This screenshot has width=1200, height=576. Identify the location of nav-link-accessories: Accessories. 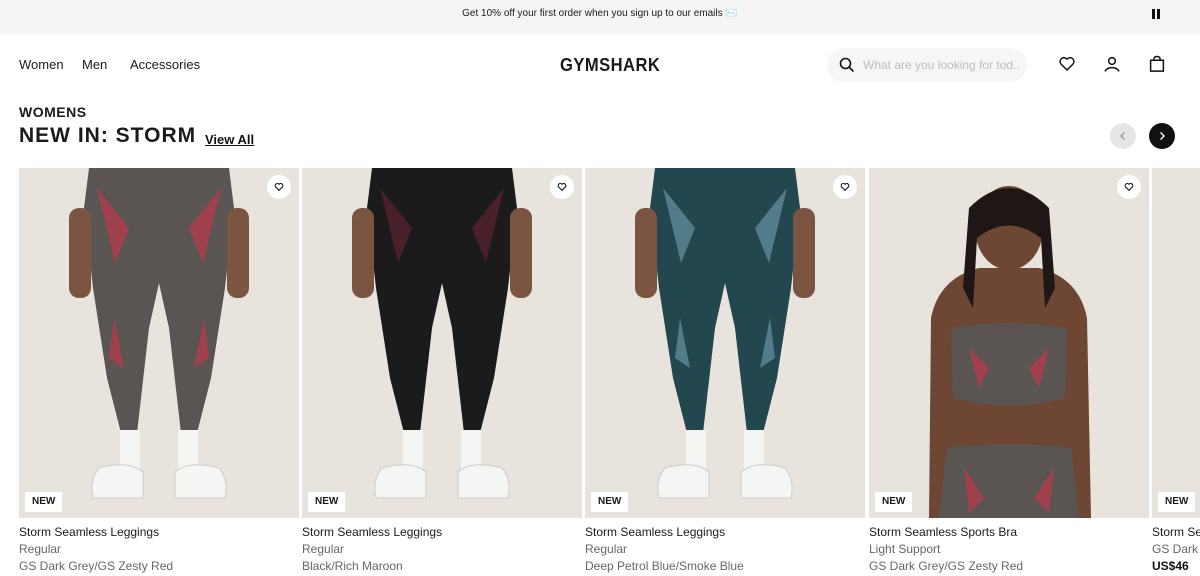
(165, 64).